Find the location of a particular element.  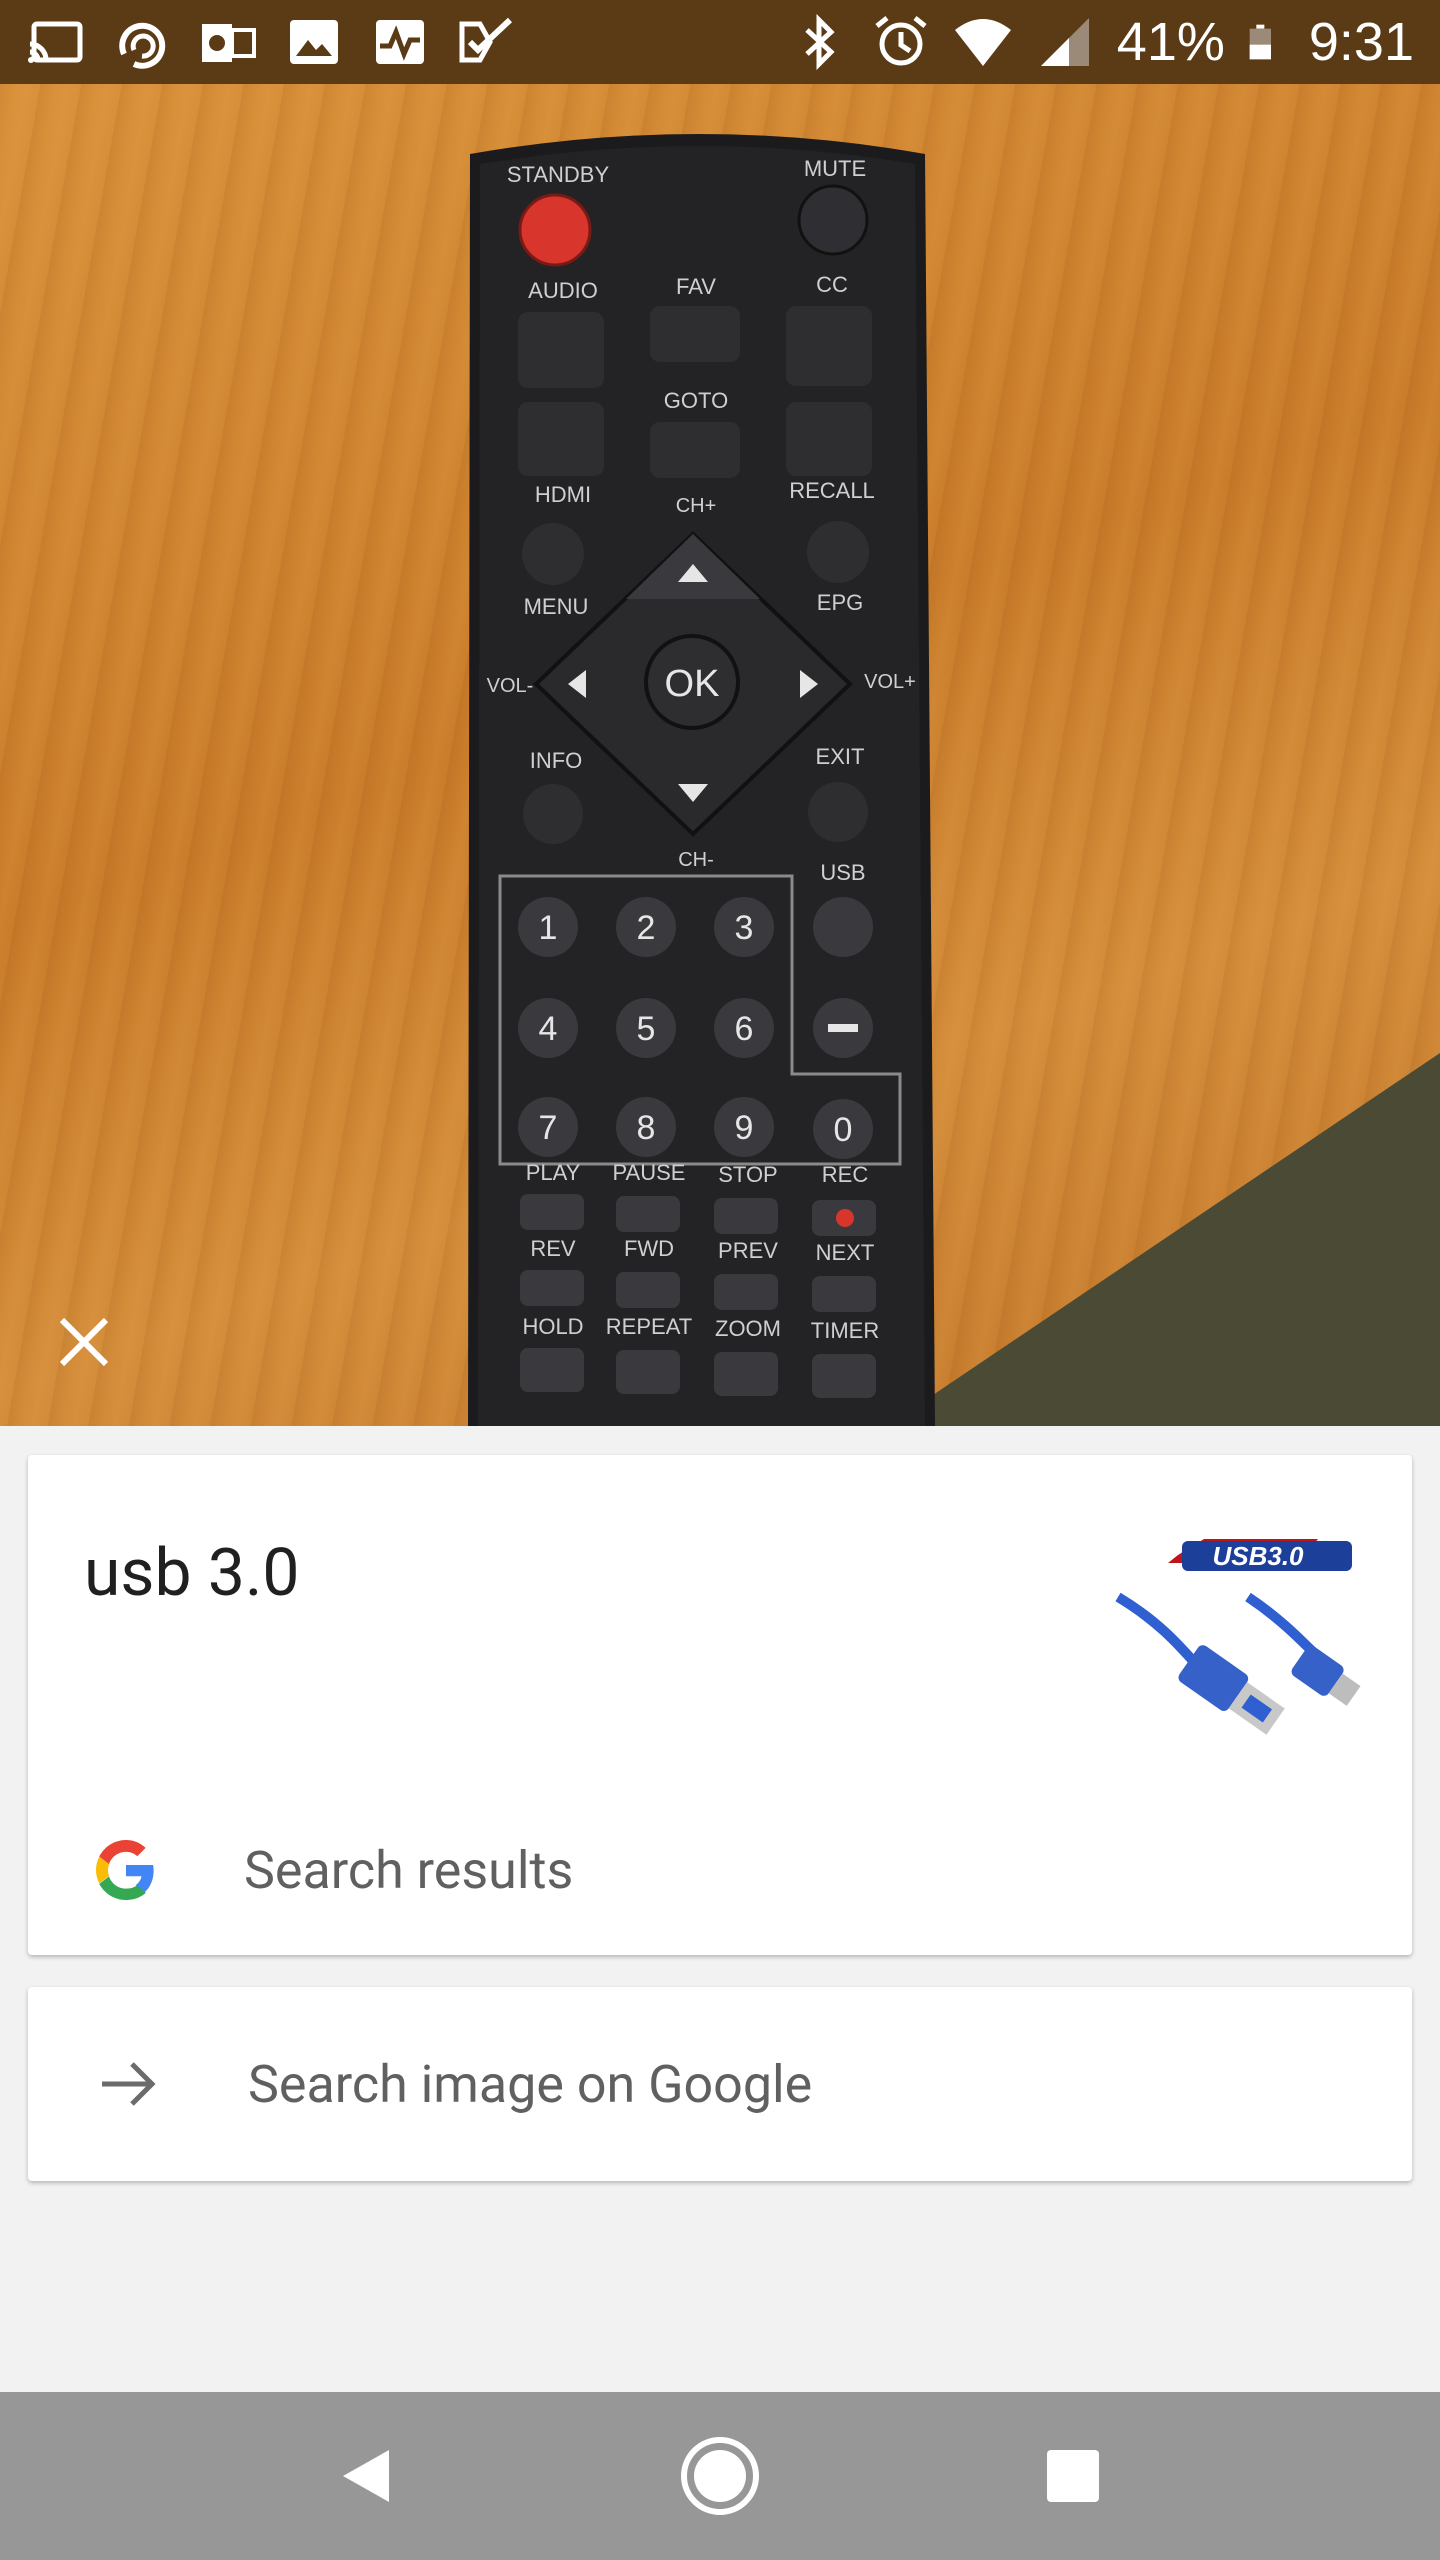

thumbnail-text: USB3.0 is located at coordinates (1258, 1556).